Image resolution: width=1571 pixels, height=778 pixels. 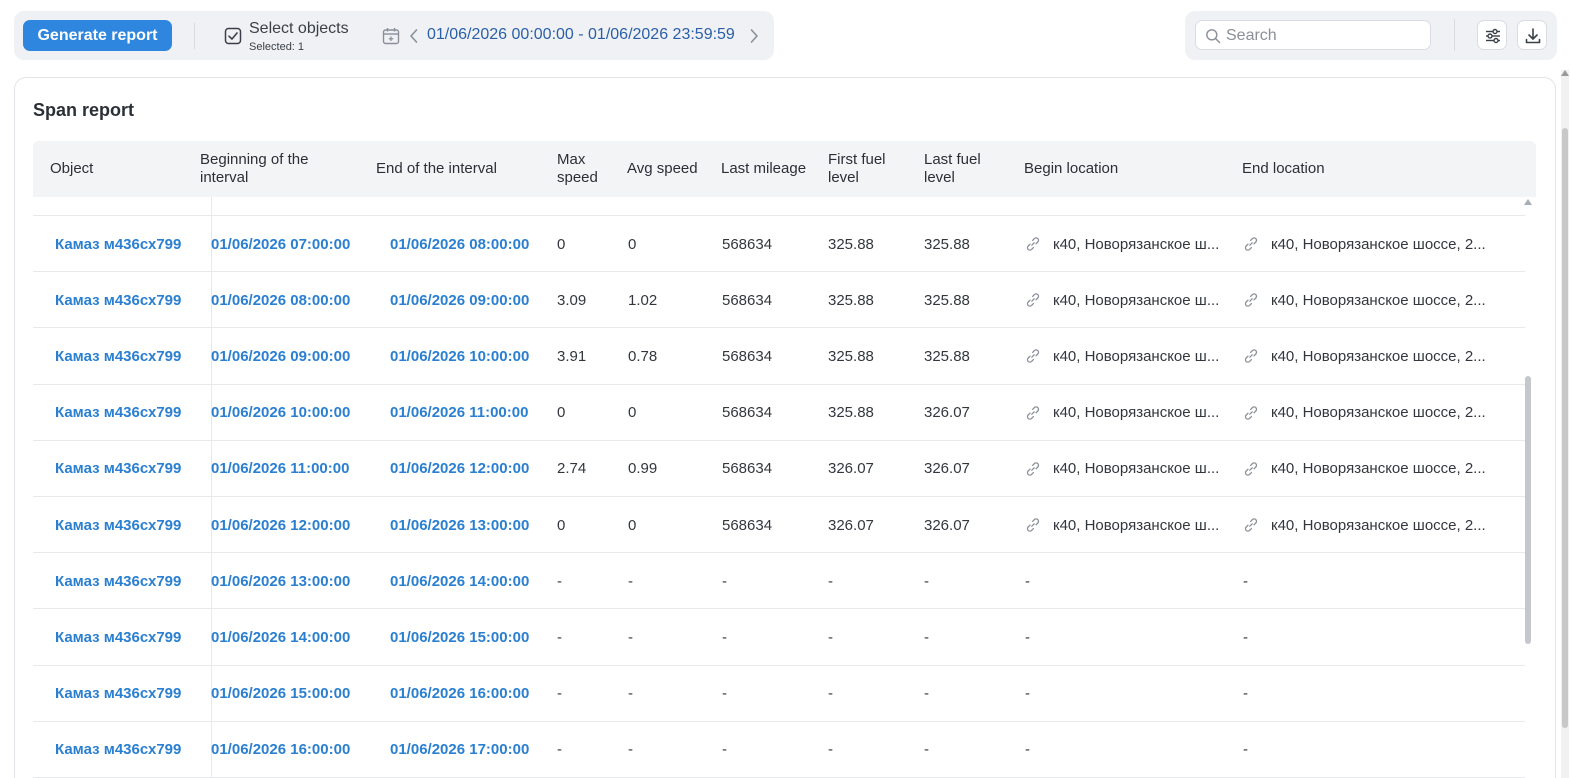 What do you see at coordinates (293, 300) in the screenshot?
I see `interval-begin-link: 01/06/2026 08:00:00` at bounding box center [293, 300].